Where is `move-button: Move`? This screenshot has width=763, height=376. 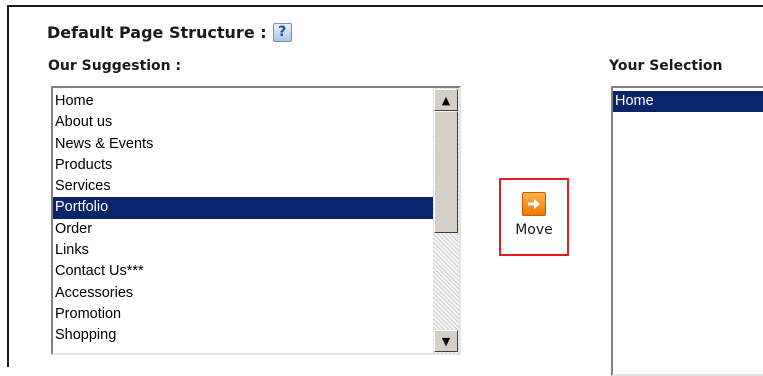 move-button: Move is located at coordinates (534, 217).